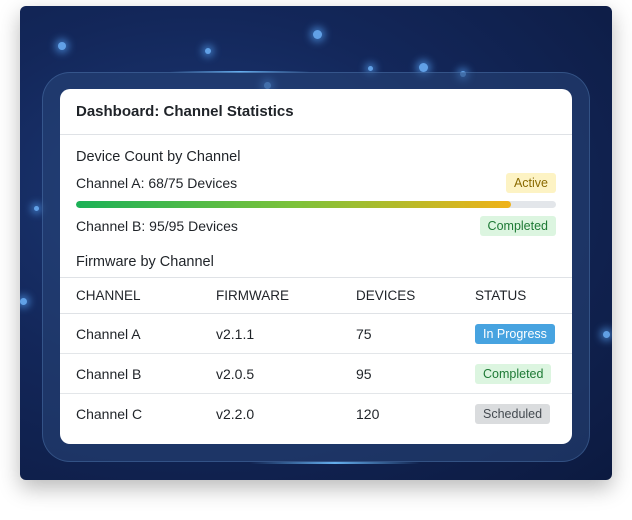 The image size is (632, 520). I want to click on table-row: Channel A v2.1.1 75 In Progress, so click(316, 333).